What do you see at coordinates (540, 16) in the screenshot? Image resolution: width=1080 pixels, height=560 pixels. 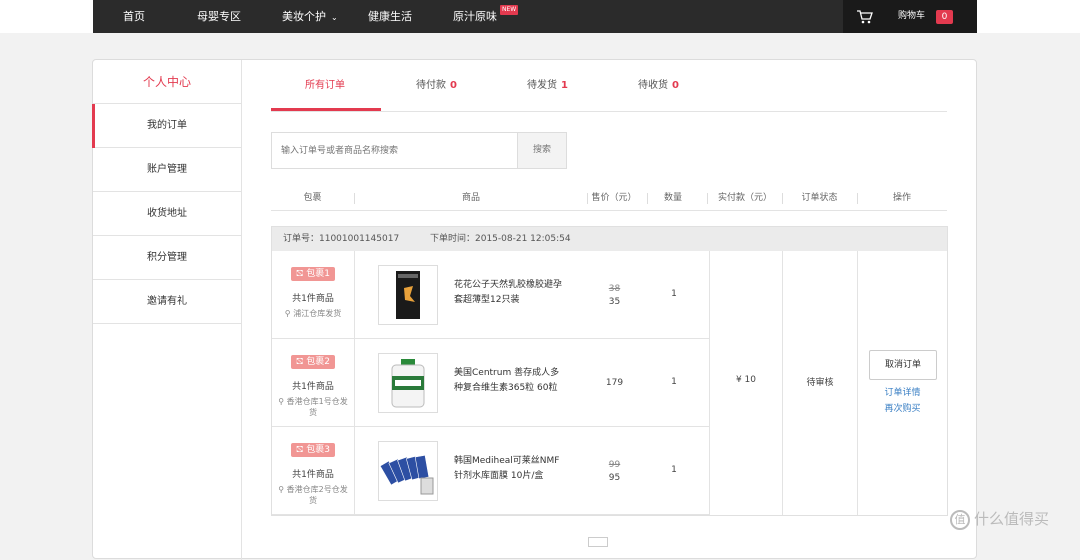 I see `top-bar: 首页 母婴专区 美妆个护 ⌄ 健康生活 原汁原味 NEW 购物车 0` at bounding box center [540, 16].